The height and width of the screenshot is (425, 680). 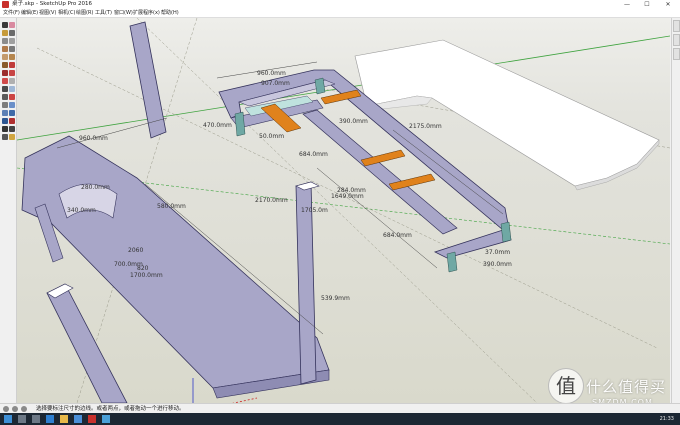 I want to click on dim-960-left: 960.0mm, so click(x=93, y=138).